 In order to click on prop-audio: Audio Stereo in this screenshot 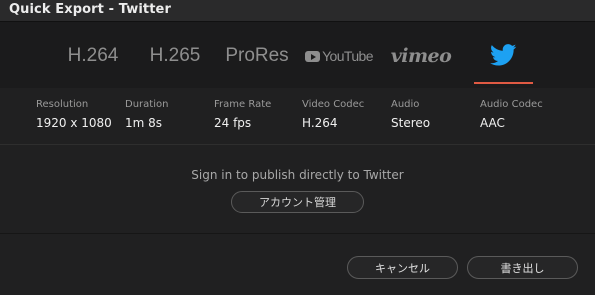, I will do `click(410, 114)`.